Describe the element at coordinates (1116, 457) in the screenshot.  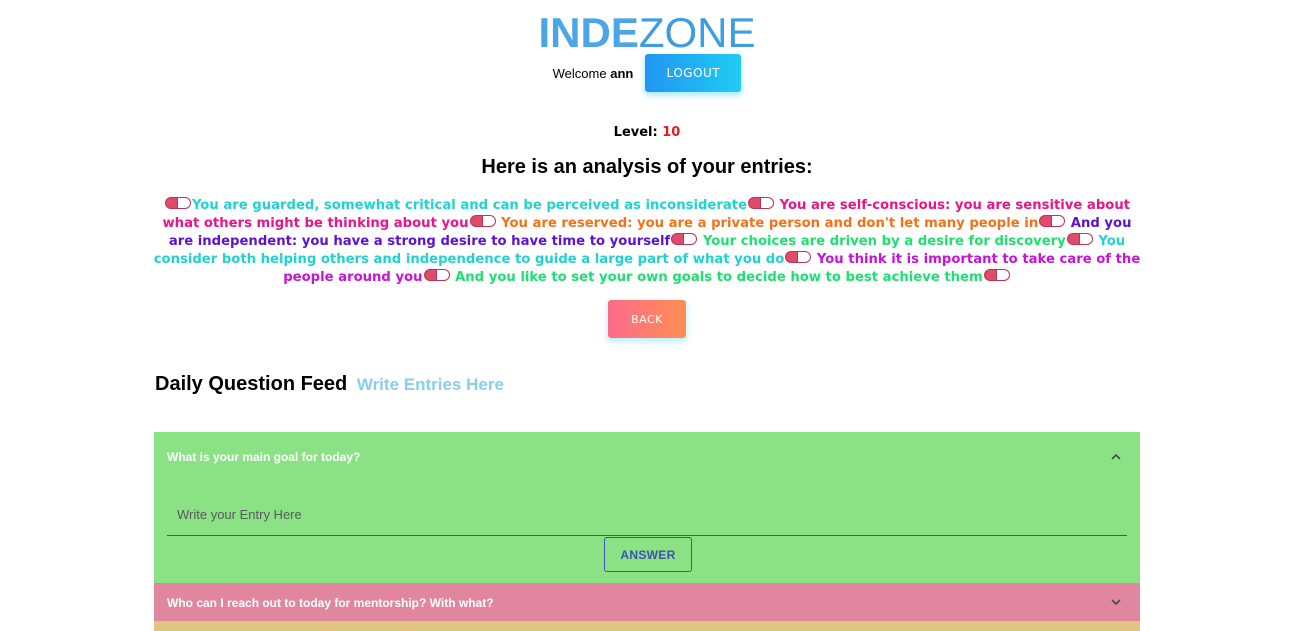
I see `chevron-up-icon` at that location.